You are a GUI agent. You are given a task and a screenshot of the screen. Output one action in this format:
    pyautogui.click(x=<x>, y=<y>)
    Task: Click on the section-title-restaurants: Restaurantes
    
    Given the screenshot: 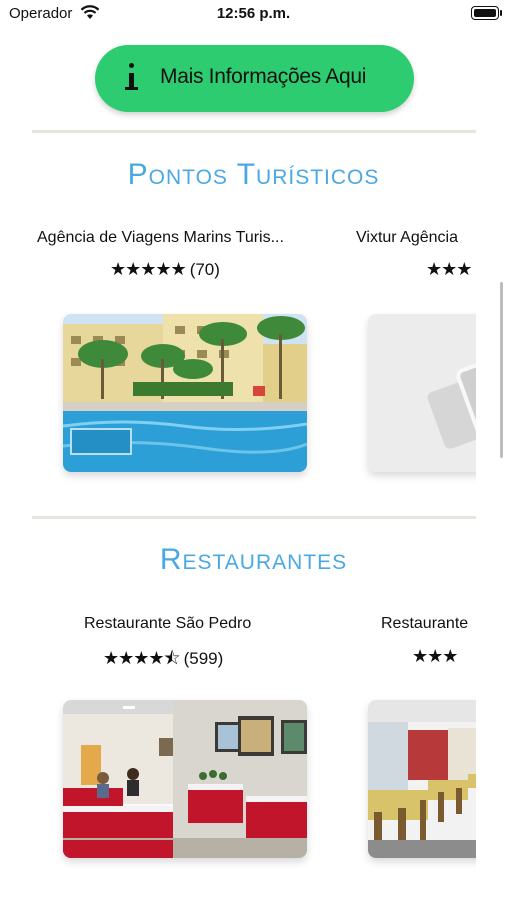 What is the action you would take?
    pyautogui.click(x=253, y=559)
    